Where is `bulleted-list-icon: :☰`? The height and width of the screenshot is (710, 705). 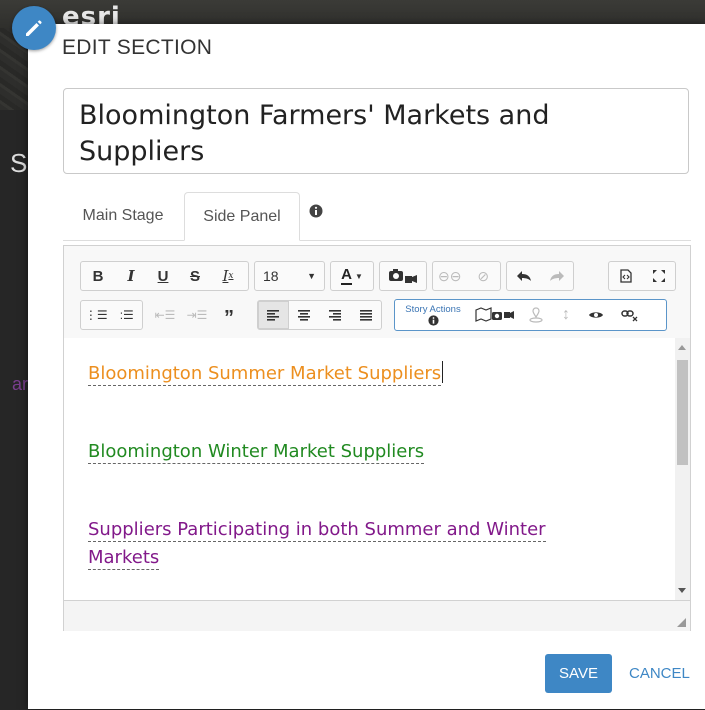 bulleted-list-icon: :☰ is located at coordinates (127, 315).